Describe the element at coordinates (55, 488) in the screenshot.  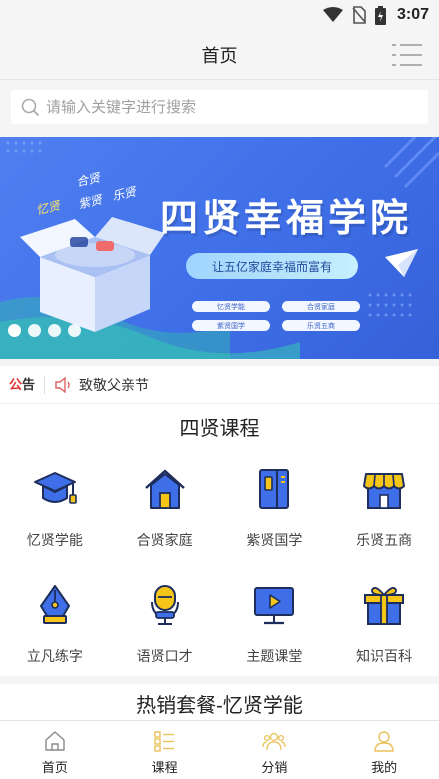
I see `graduation-cap-icon` at that location.